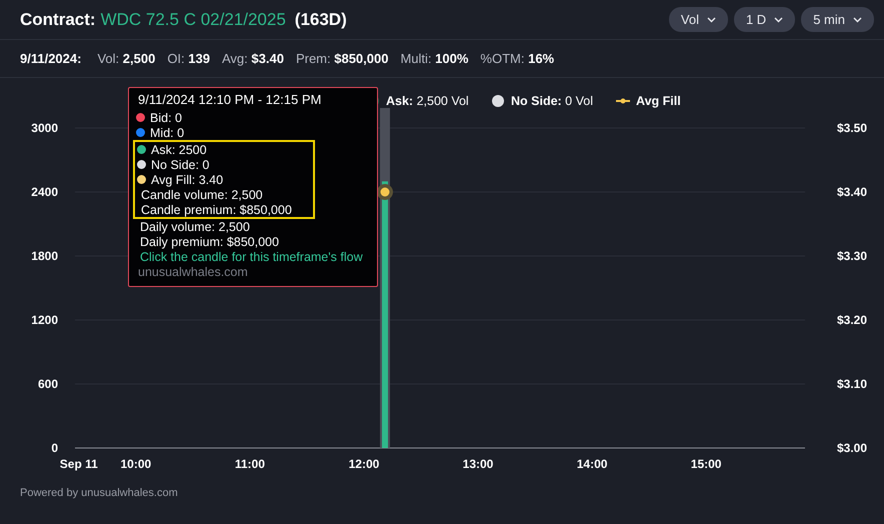 This screenshot has height=524, width=884. Describe the element at coordinates (187, 179) in the screenshot. I see `tooltip-text: Avg Fill: 3.40` at that location.